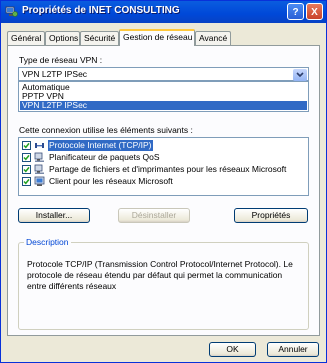 Image resolution: width=327 pixels, height=363 pixels. I want to click on description-title: Description, so click(47, 242).